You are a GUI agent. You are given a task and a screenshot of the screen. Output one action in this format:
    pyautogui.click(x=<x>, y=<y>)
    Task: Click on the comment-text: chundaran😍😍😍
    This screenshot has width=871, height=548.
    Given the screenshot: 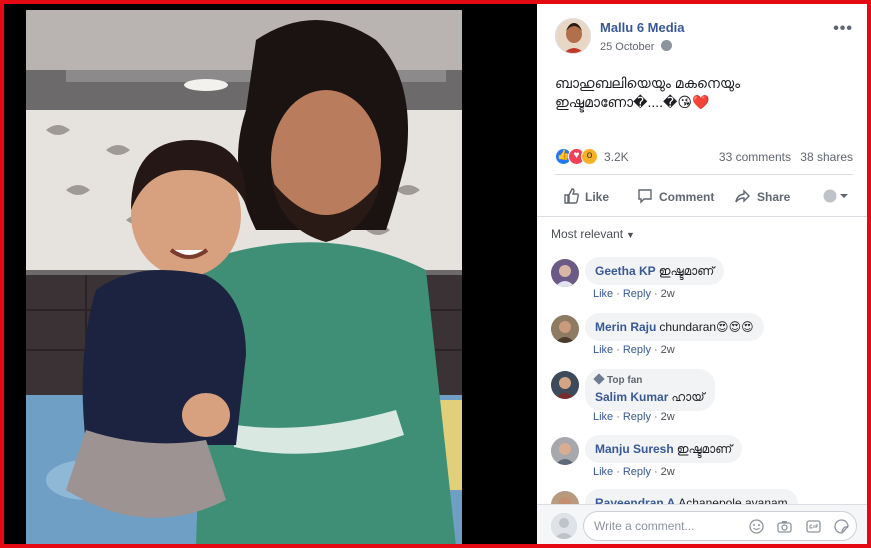 What is the action you would take?
    pyautogui.click(x=706, y=327)
    